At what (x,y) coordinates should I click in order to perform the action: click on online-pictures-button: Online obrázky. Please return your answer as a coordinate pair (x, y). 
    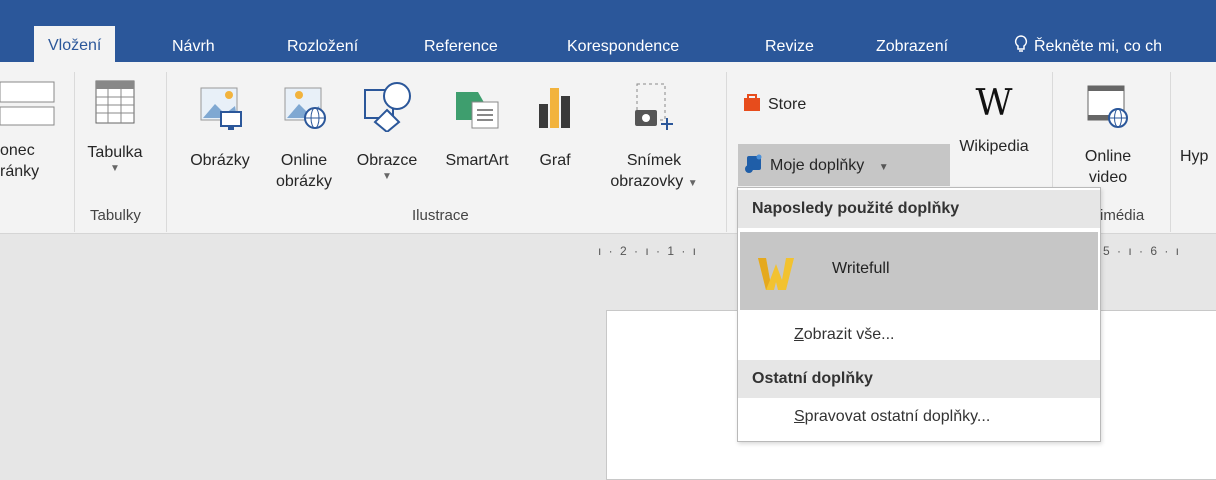
    Looking at the image, I should click on (304, 137).